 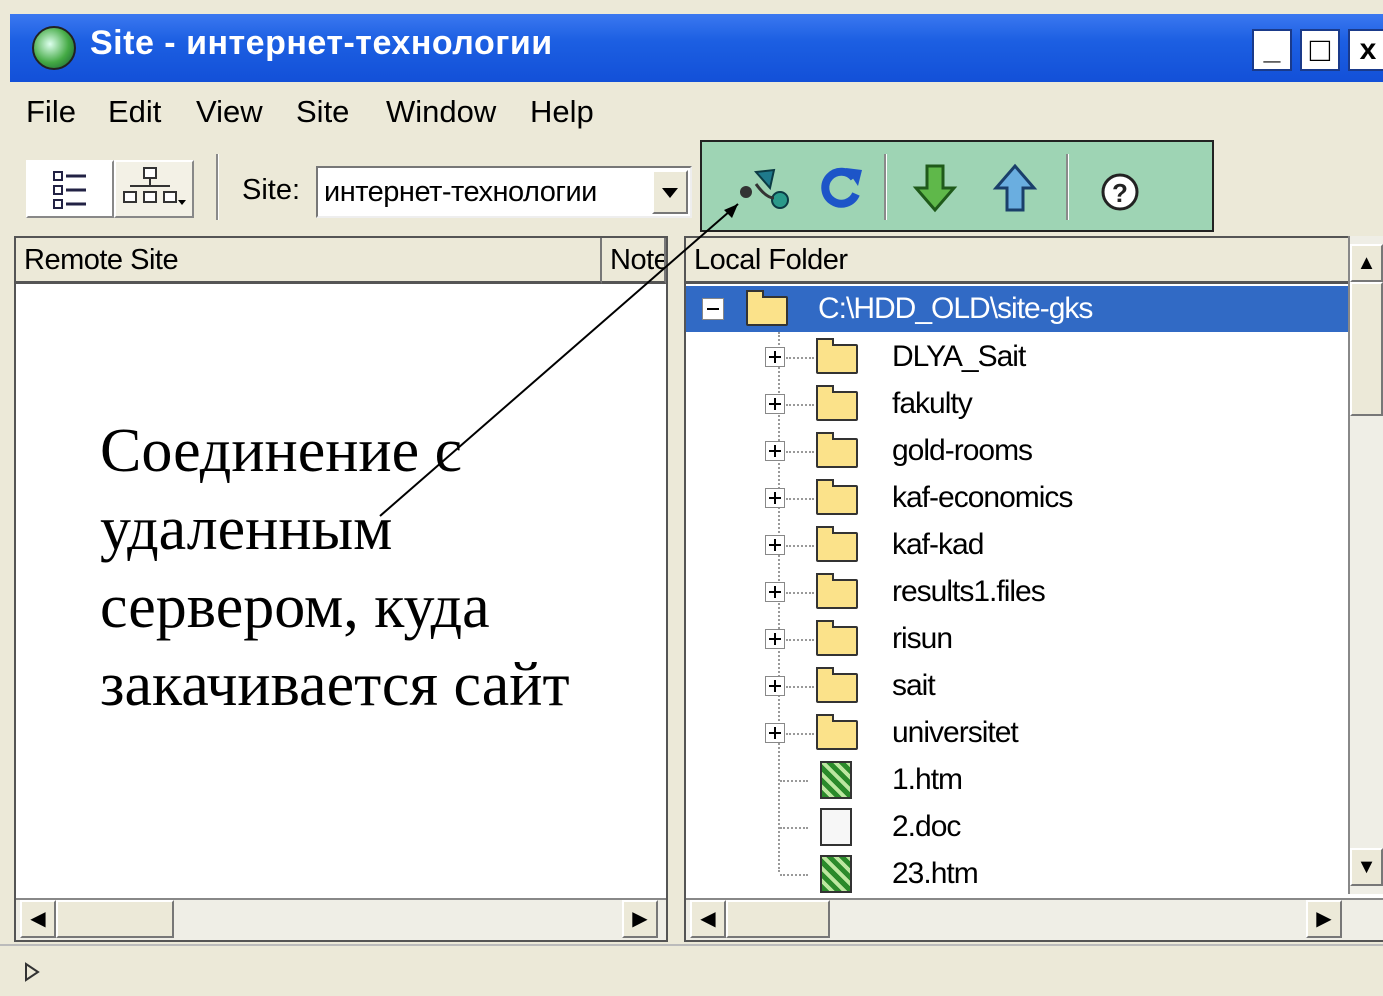 What do you see at coordinates (1018, 827) in the screenshot?
I see `tree-item: 2.doc` at bounding box center [1018, 827].